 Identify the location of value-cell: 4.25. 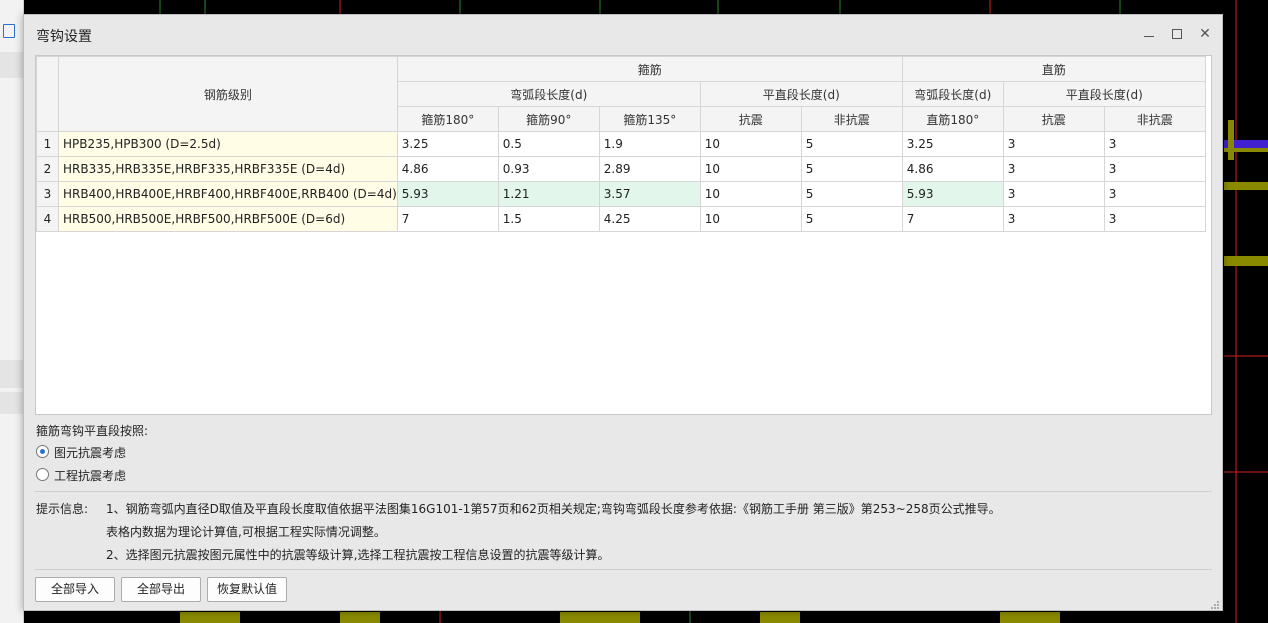
(649, 219).